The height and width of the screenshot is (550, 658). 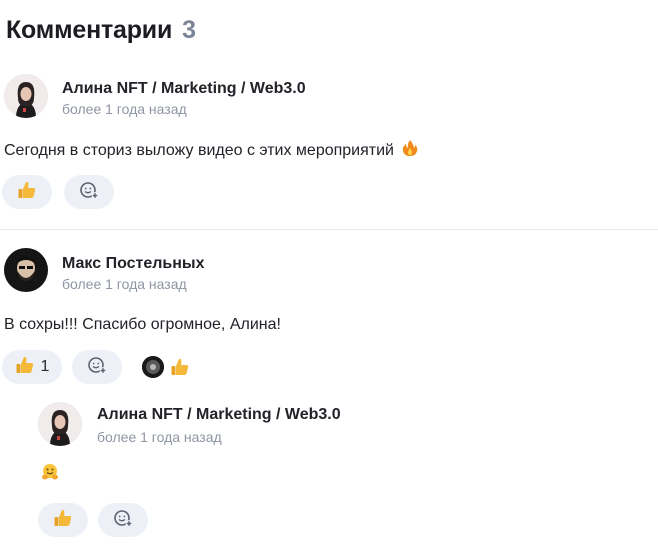 I want to click on comment-text: В сохры!!! Спасибо огромное, Алина!, so click(x=142, y=324).